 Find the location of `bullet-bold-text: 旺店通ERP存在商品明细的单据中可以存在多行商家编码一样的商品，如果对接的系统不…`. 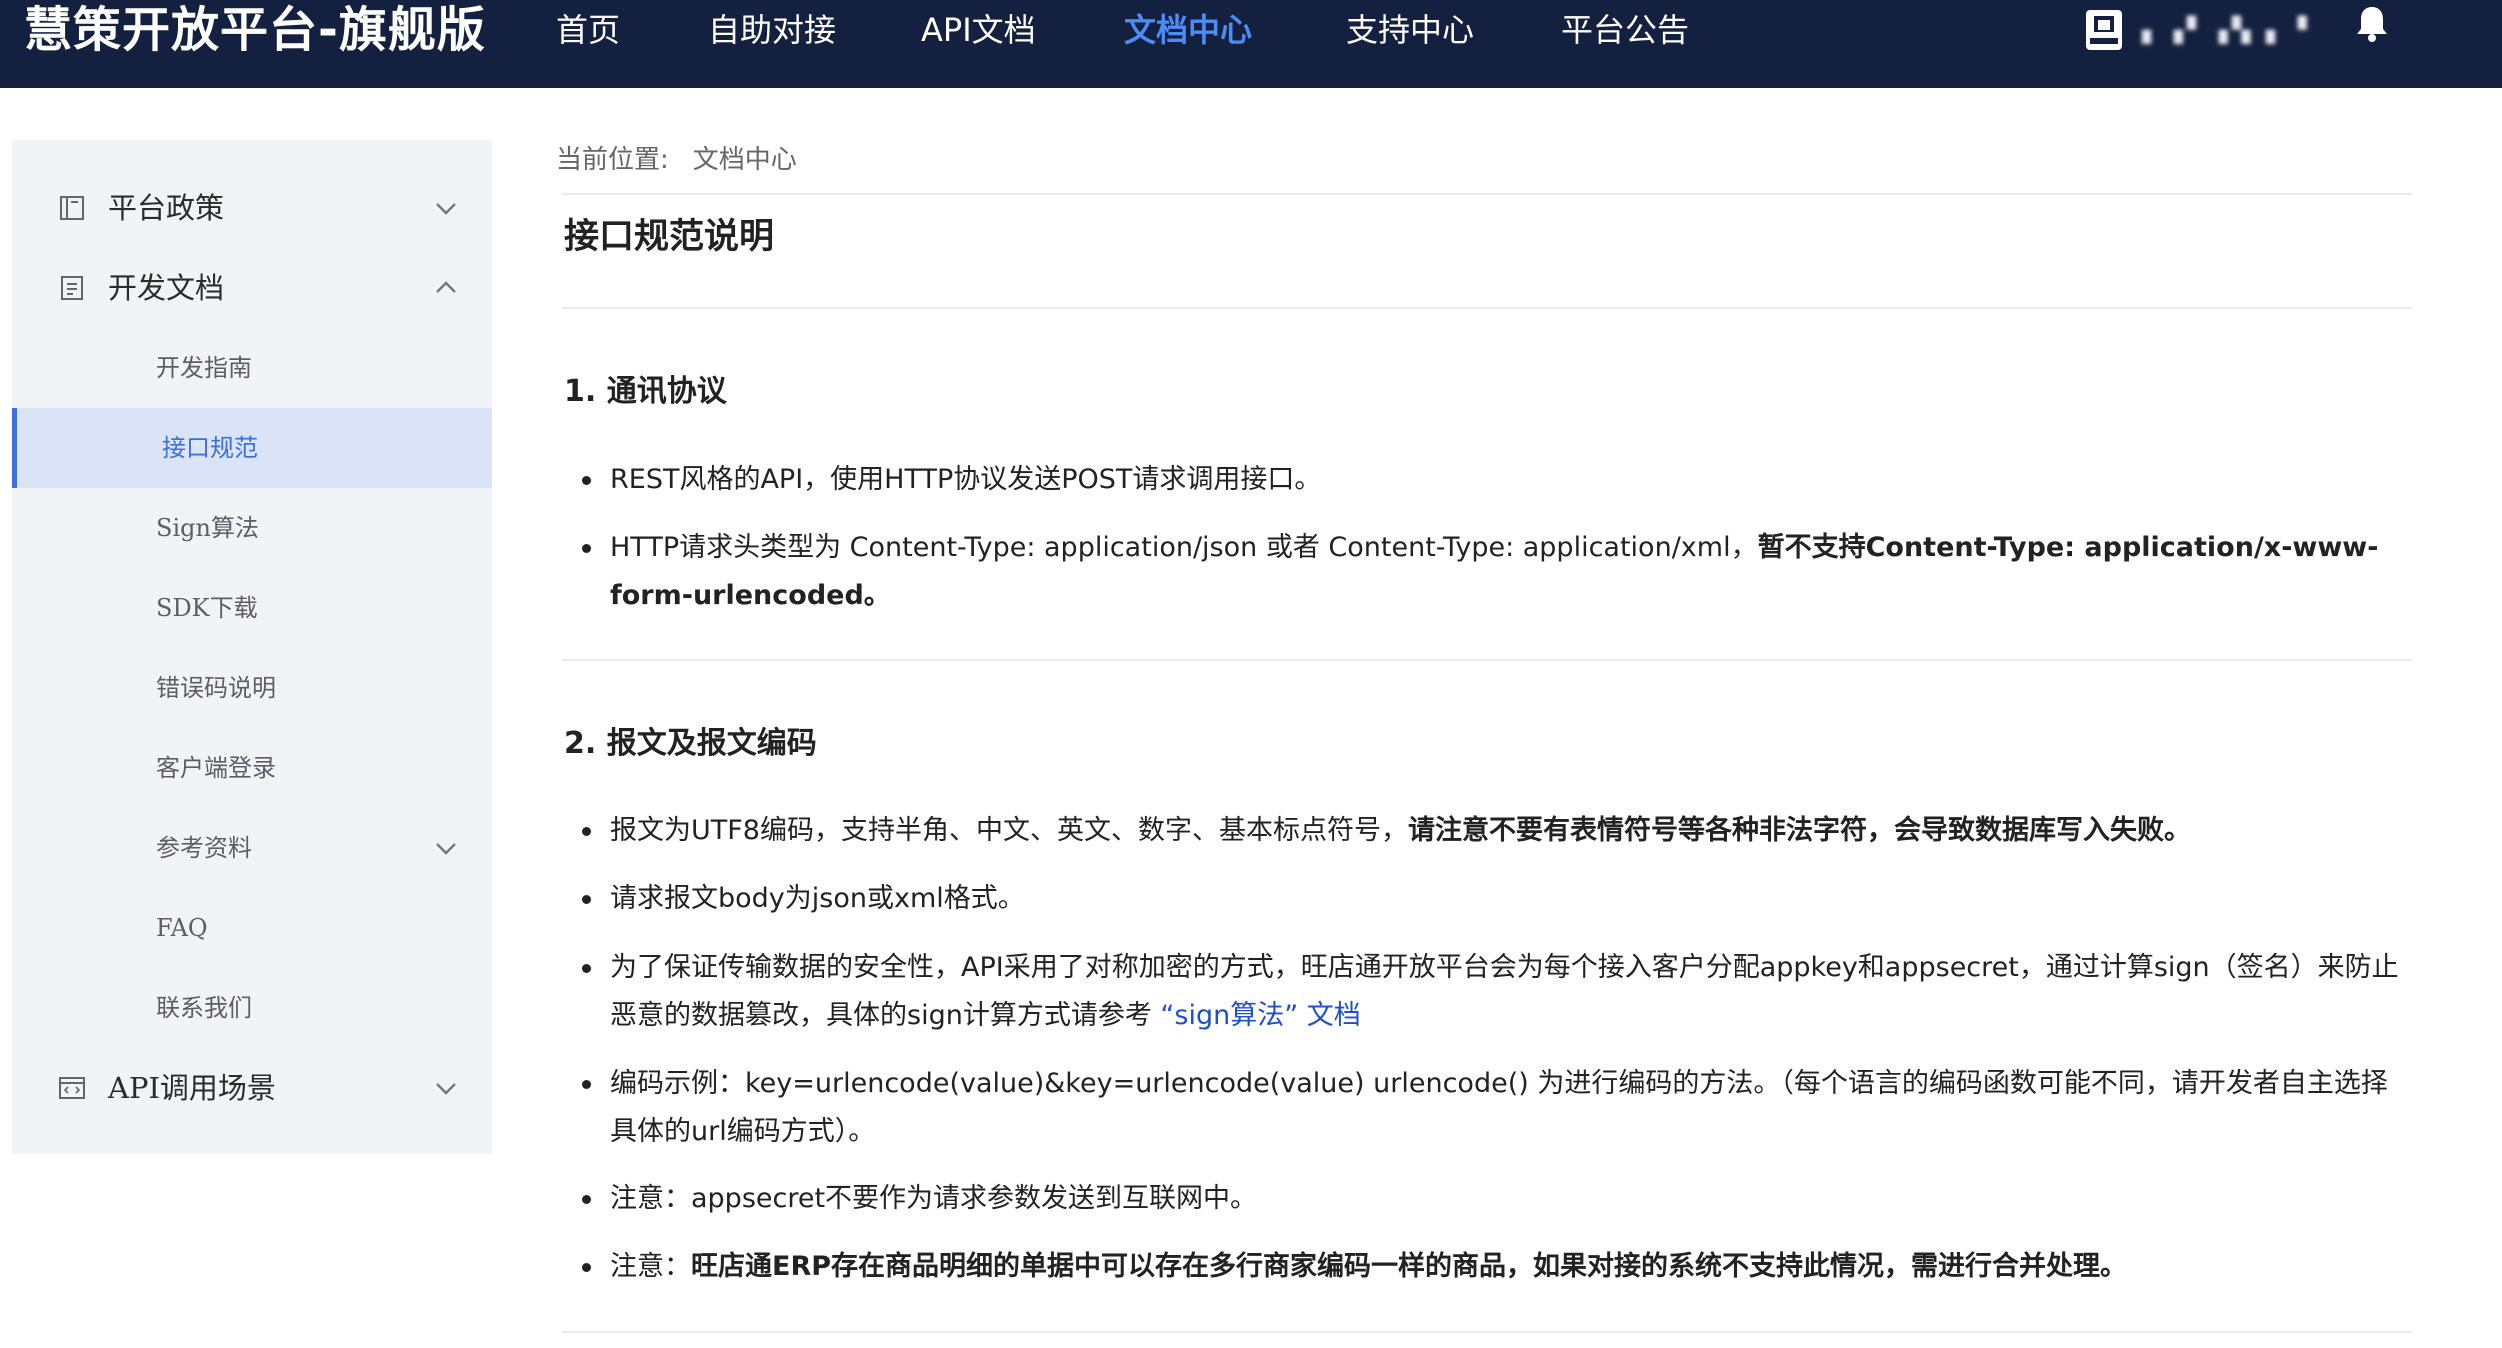

bullet-bold-text: 旺店通ERP存在商品明细的单据中可以存在多行商家编码一样的商品，如果对接的系统不… is located at coordinates (1409, 1266).